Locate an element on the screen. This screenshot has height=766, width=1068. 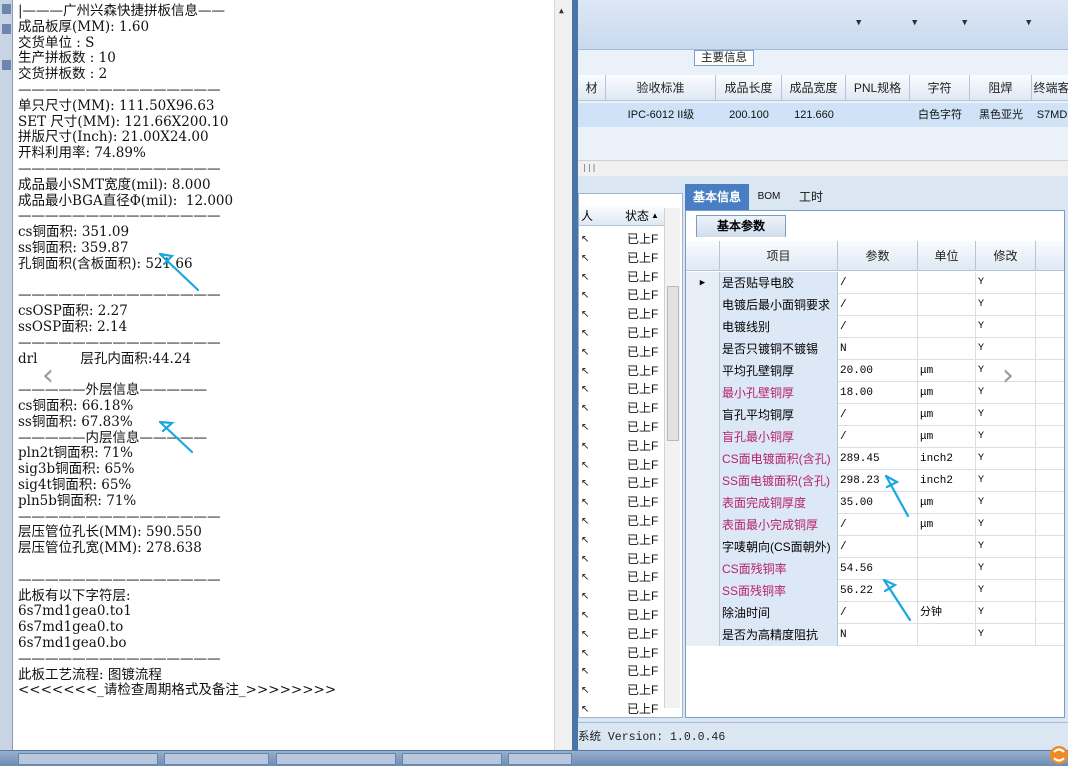
main-info-cell: 白色字符 is located at coordinates (940, 115).